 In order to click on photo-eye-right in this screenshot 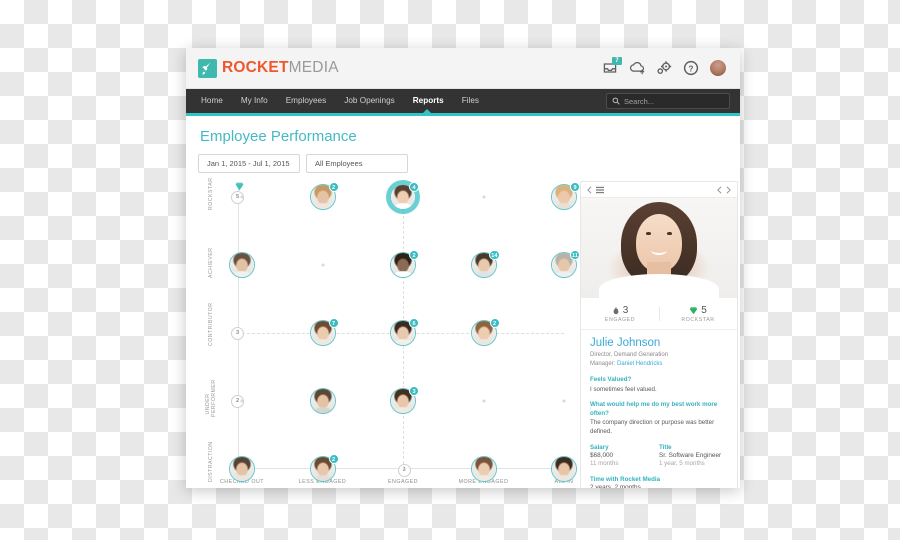, I will do `click(669, 233)`.